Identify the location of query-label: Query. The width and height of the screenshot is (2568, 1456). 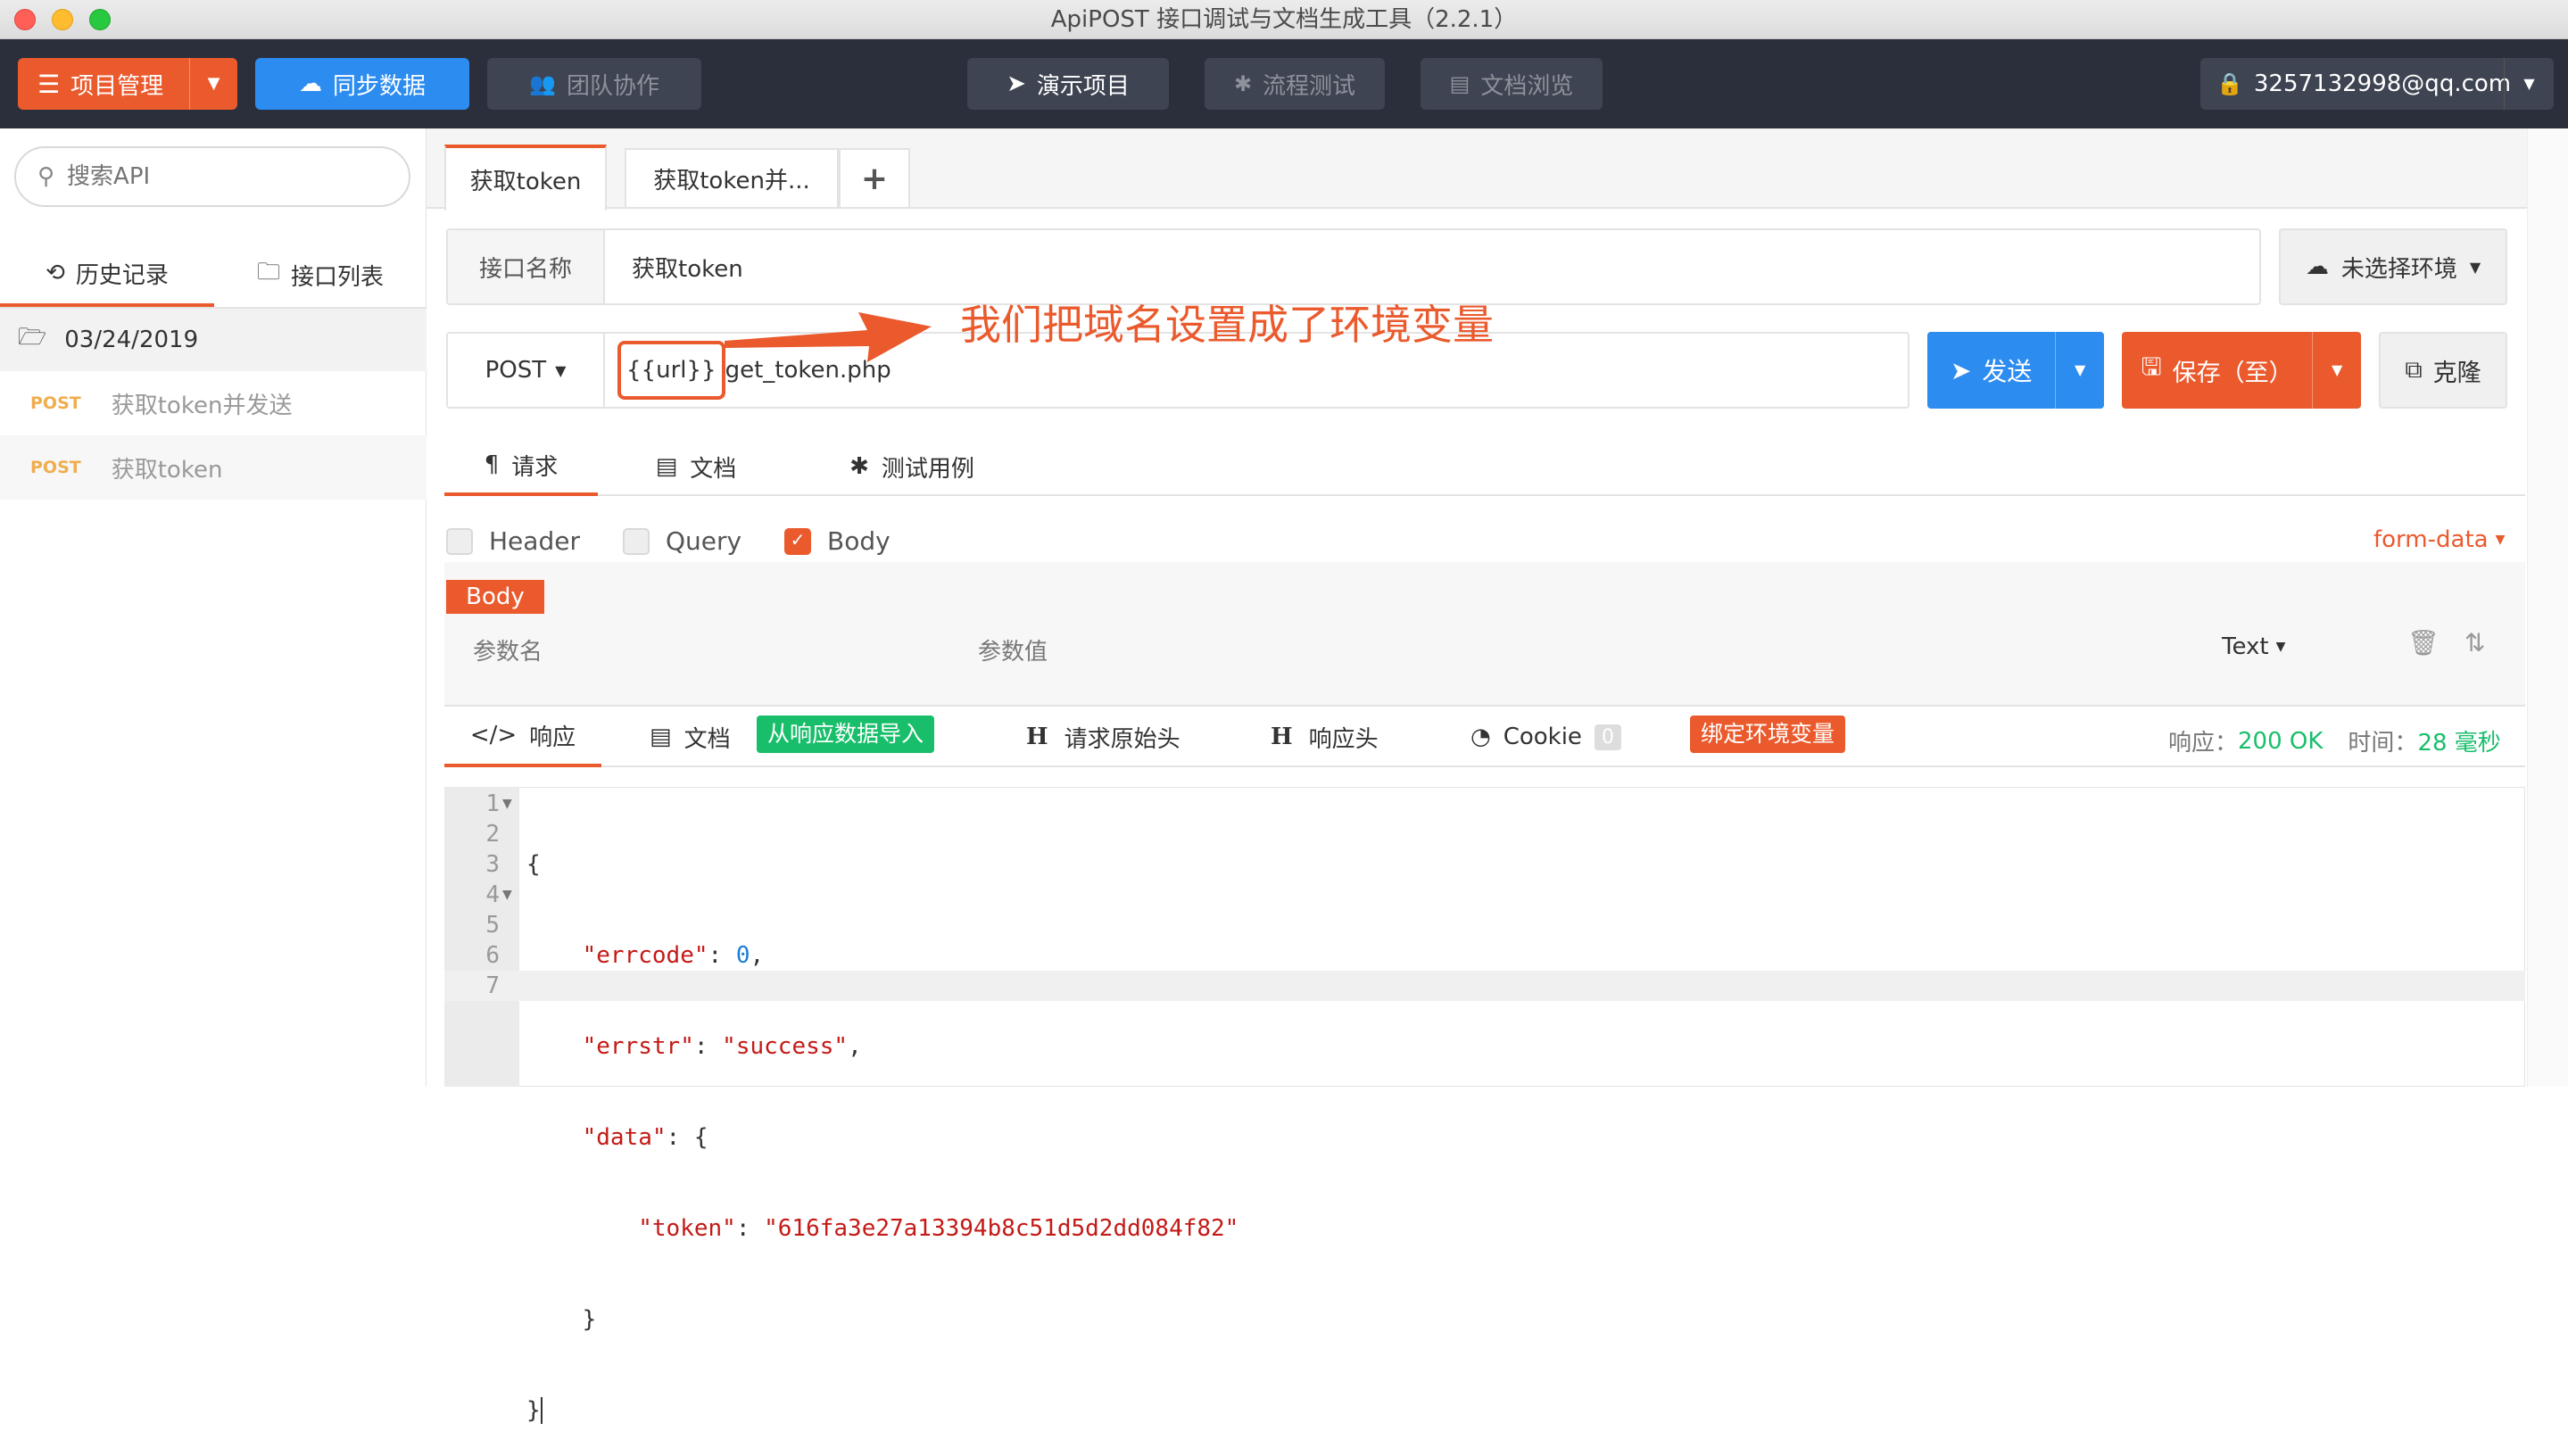
(703, 541).